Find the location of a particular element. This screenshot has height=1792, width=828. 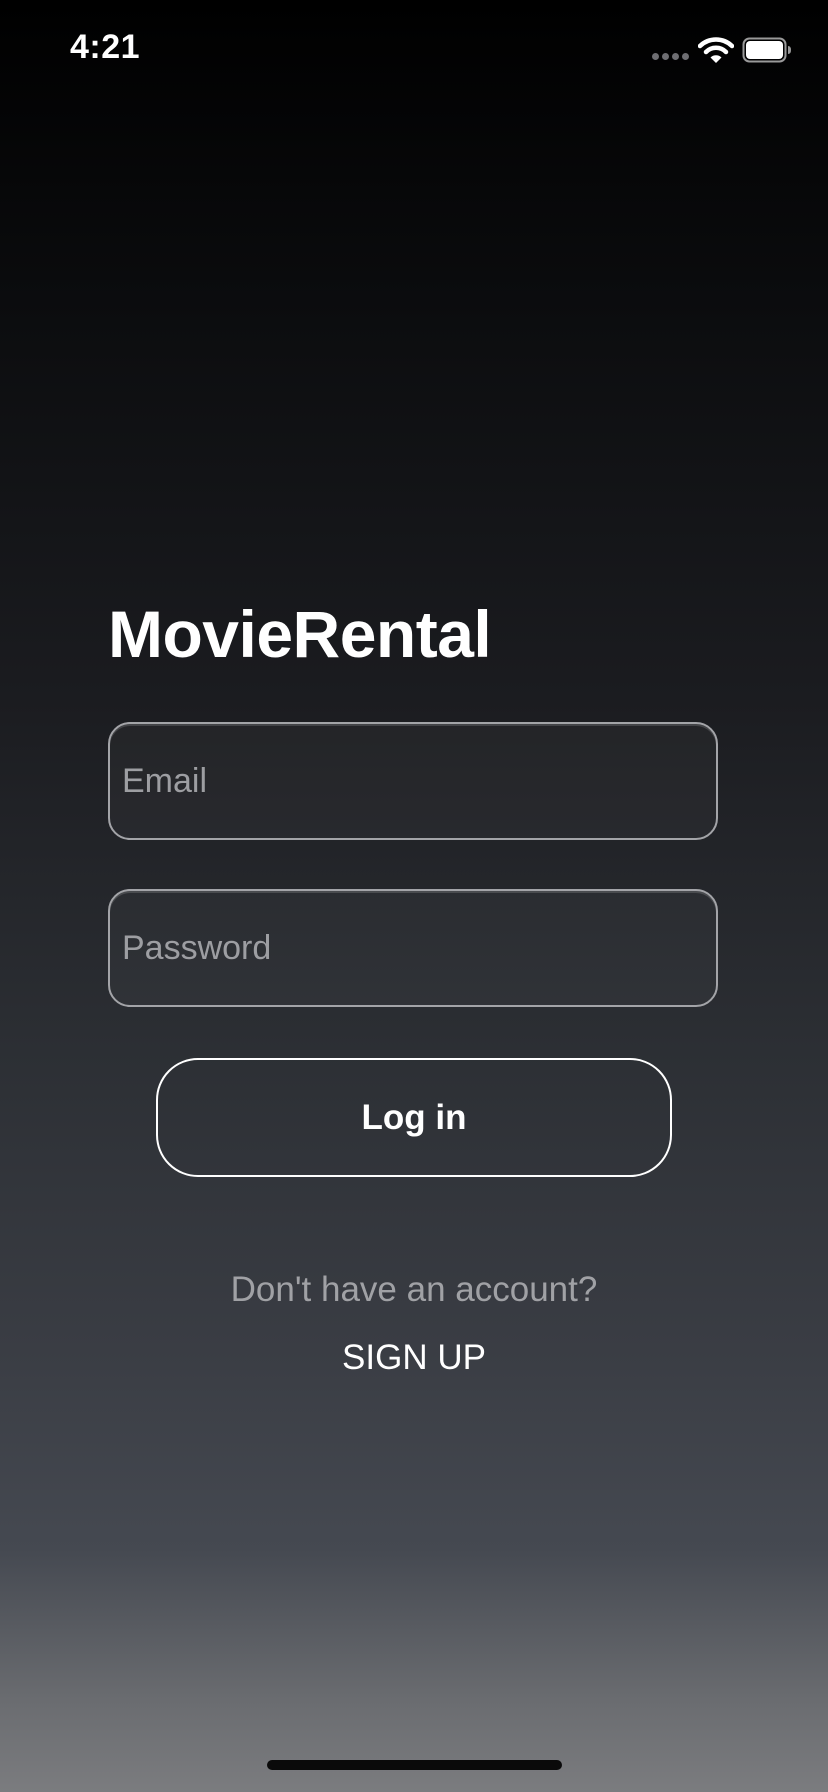

status-time: 4:21 is located at coordinates (105, 47).